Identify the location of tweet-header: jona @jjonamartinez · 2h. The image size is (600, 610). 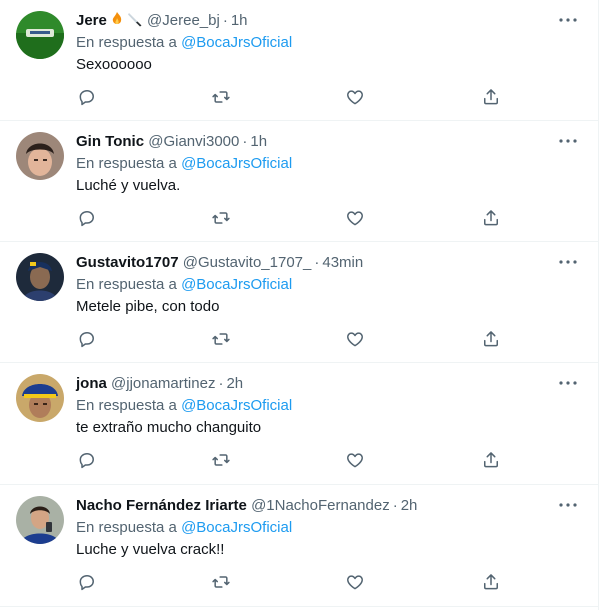
(160, 383).